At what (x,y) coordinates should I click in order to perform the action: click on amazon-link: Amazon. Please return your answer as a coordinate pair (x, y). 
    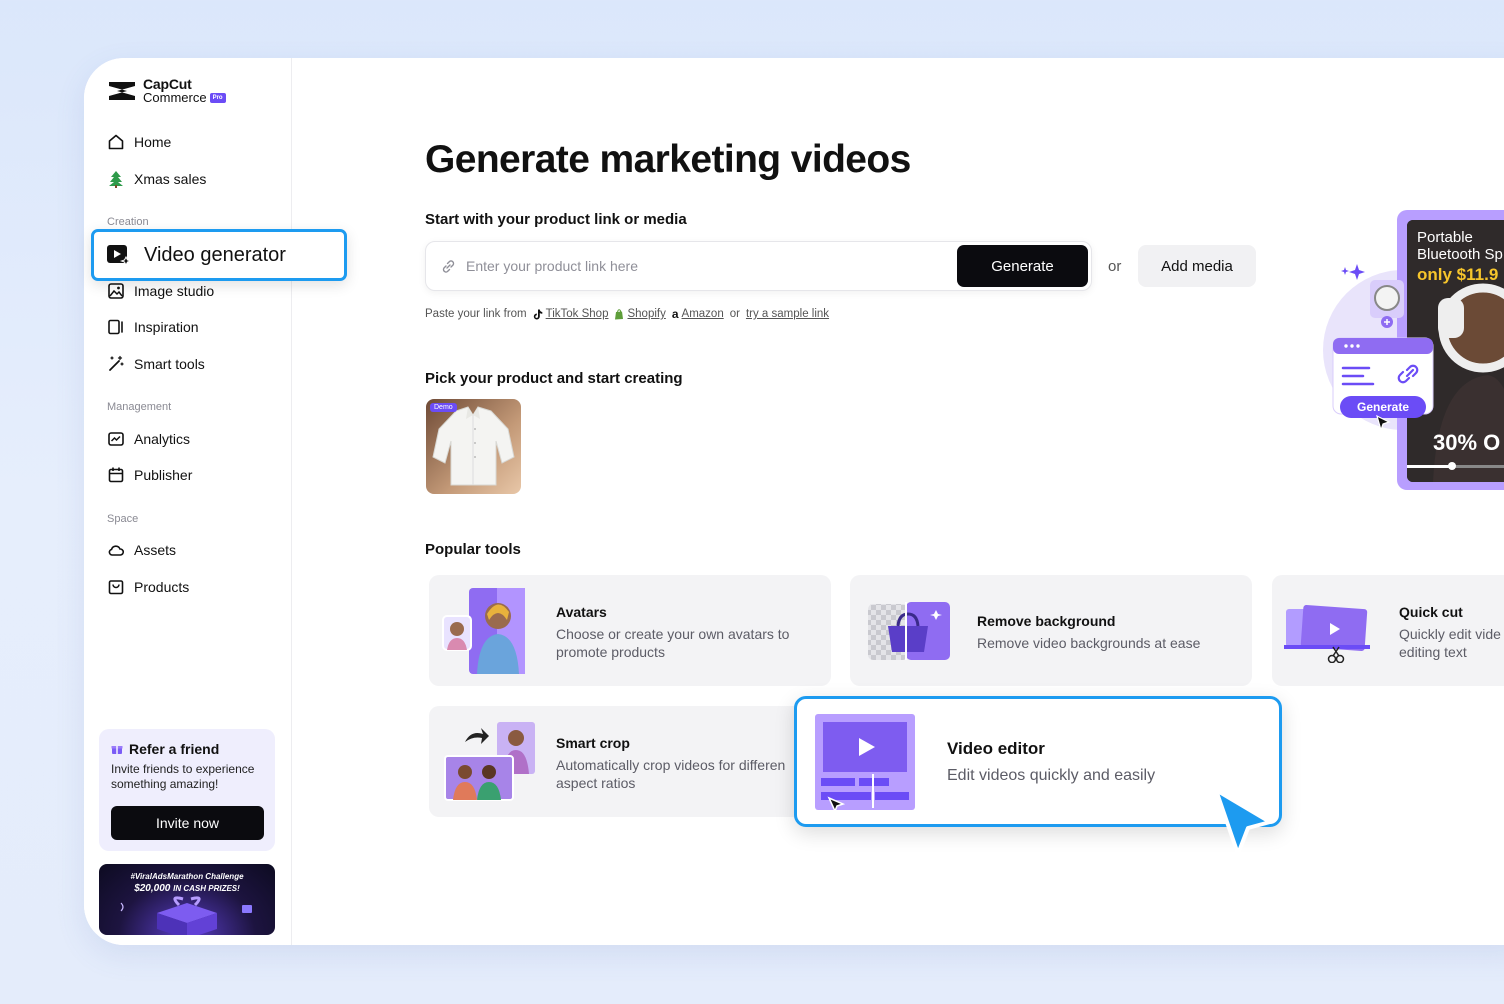
    Looking at the image, I should click on (703, 314).